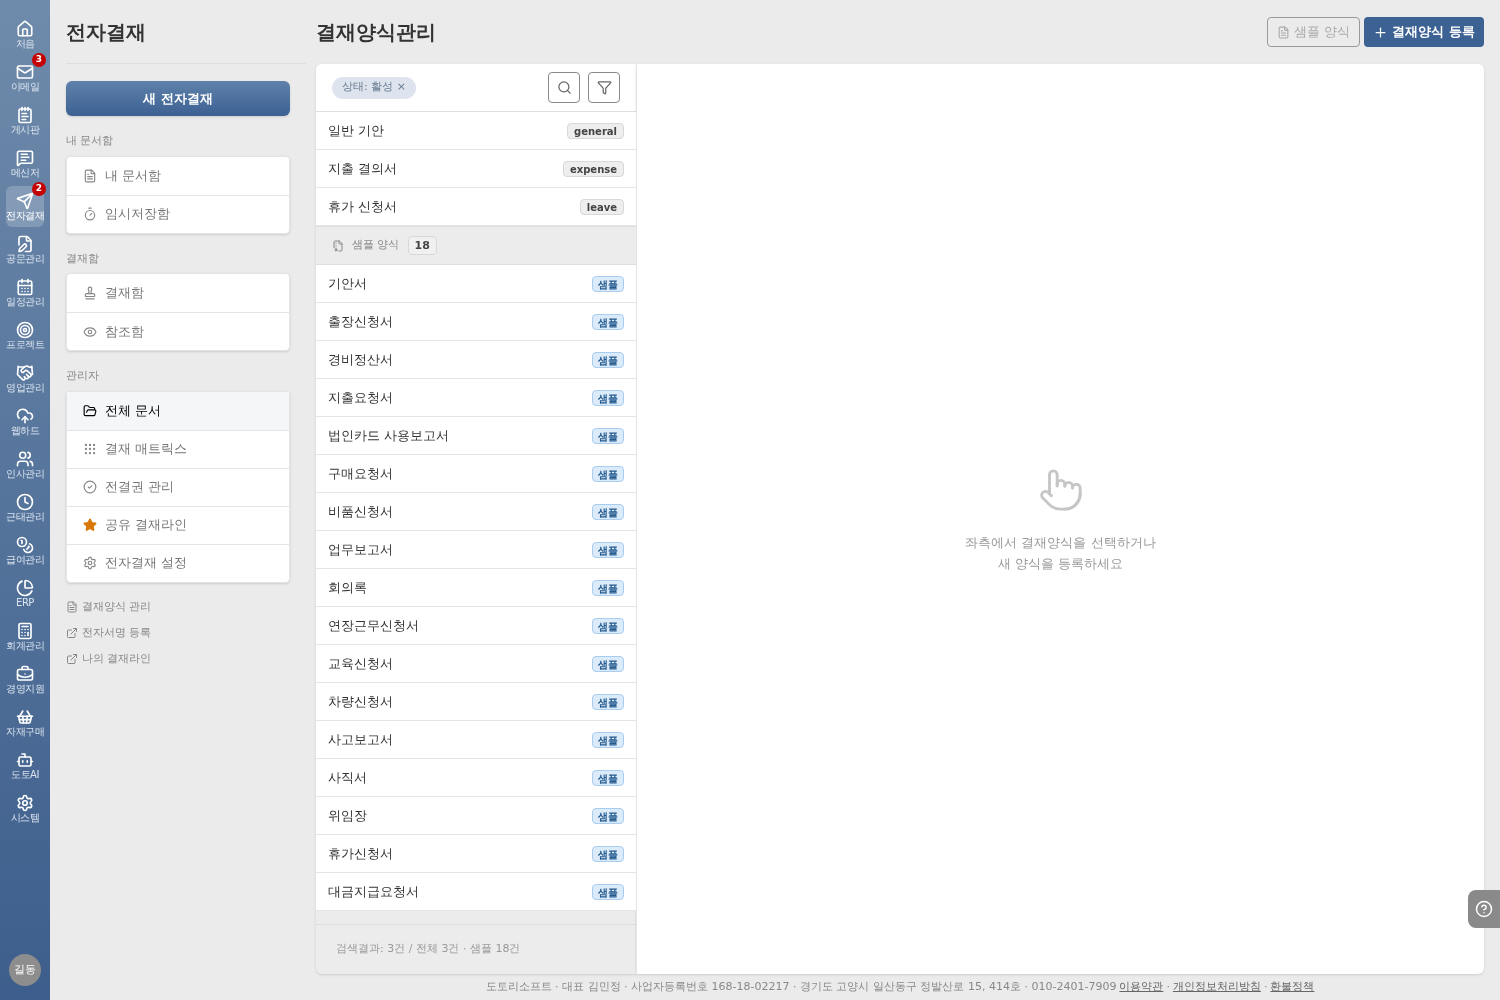 The image size is (1500, 1000). Describe the element at coordinates (476, 207) in the screenshot. I see `form-list-item: 휴가 신청서 leave` at that location.